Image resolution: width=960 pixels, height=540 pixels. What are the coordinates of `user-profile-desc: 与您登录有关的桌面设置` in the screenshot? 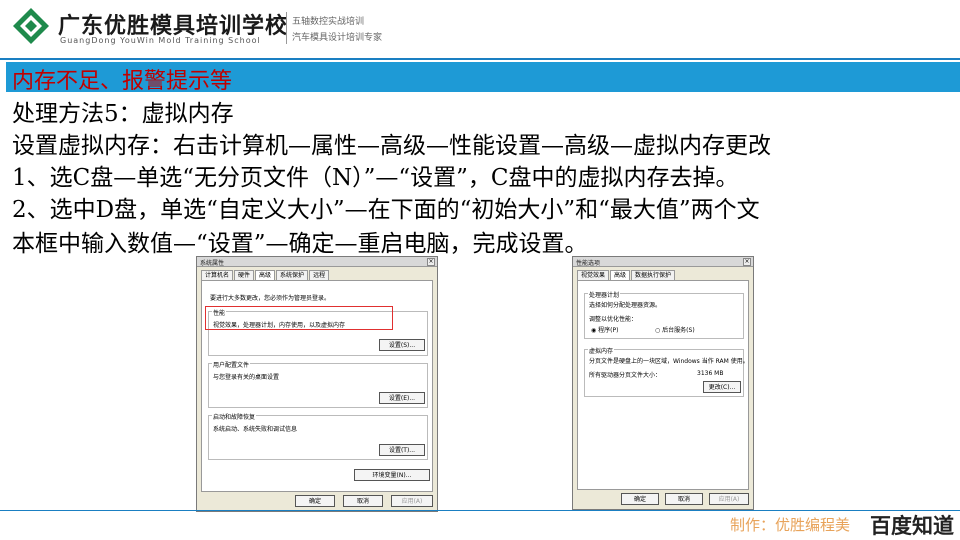 It's located at (246, 377).